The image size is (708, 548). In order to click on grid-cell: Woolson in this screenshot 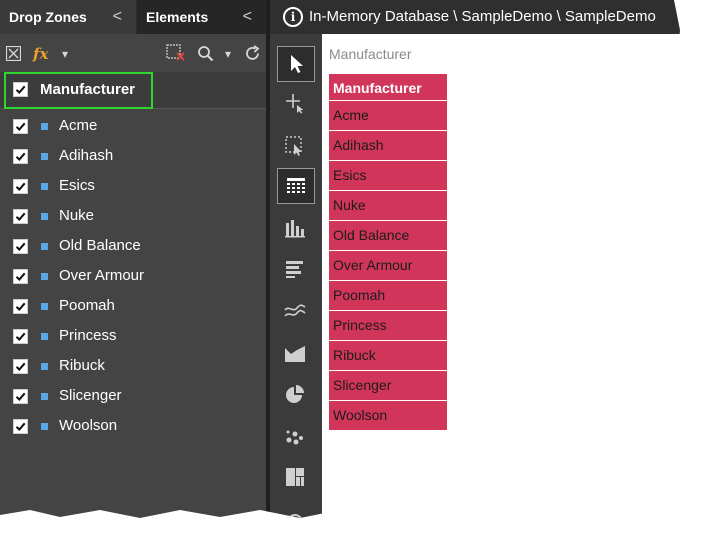, I will do `click(388, 416)`.